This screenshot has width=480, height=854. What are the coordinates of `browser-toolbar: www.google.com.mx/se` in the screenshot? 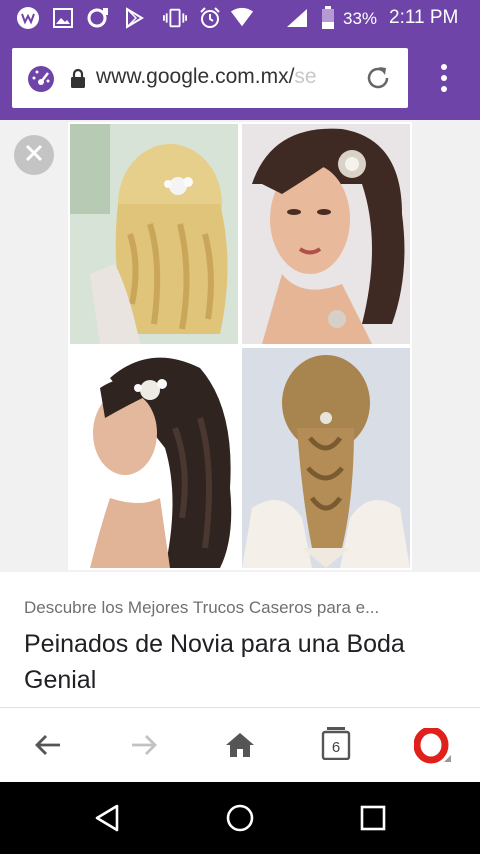 It's located at (240, 78).